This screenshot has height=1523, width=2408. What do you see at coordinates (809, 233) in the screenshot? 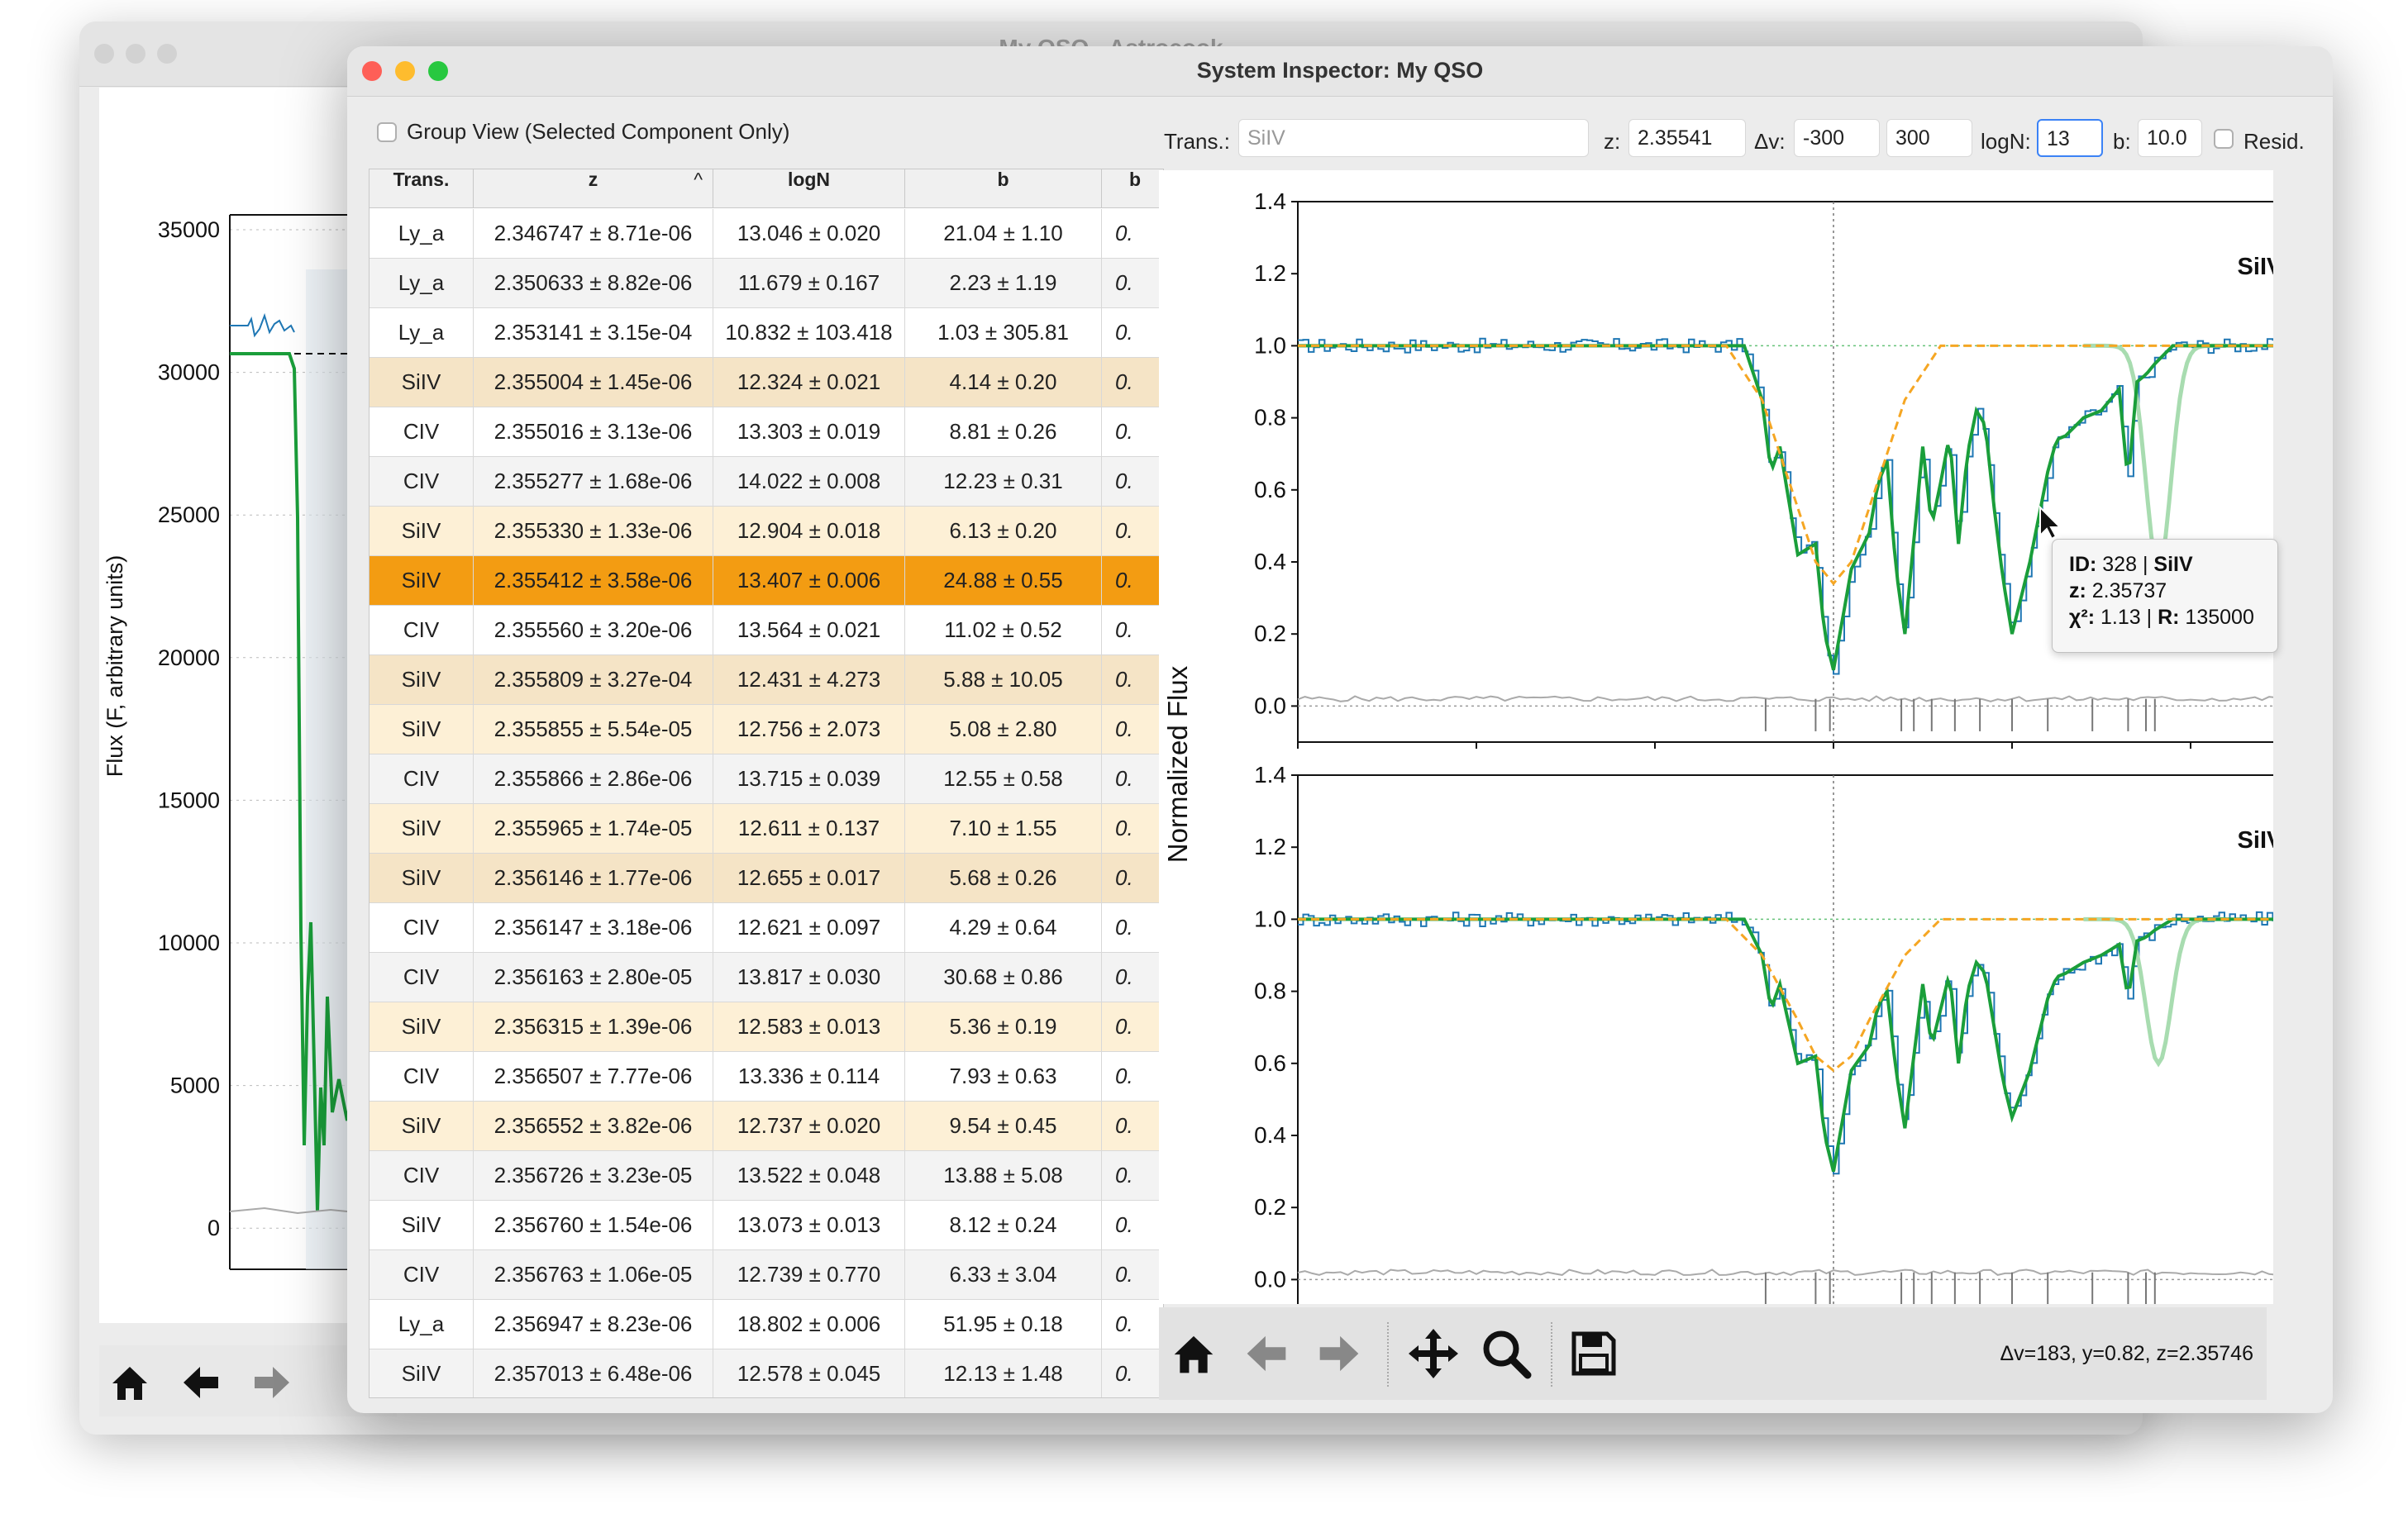
I see `table-cell-logn: 13.046 ± 0.020` at bounding box center [809, 233].